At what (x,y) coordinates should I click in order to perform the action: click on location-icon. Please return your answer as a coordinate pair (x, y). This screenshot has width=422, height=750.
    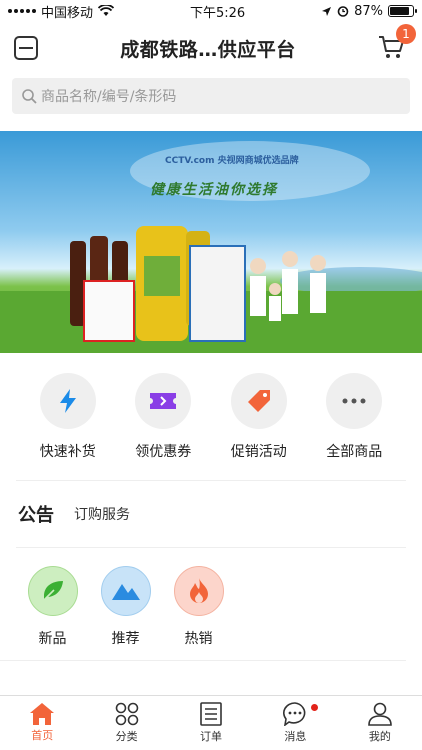
    Looking at the image, I should click on (327, 11).